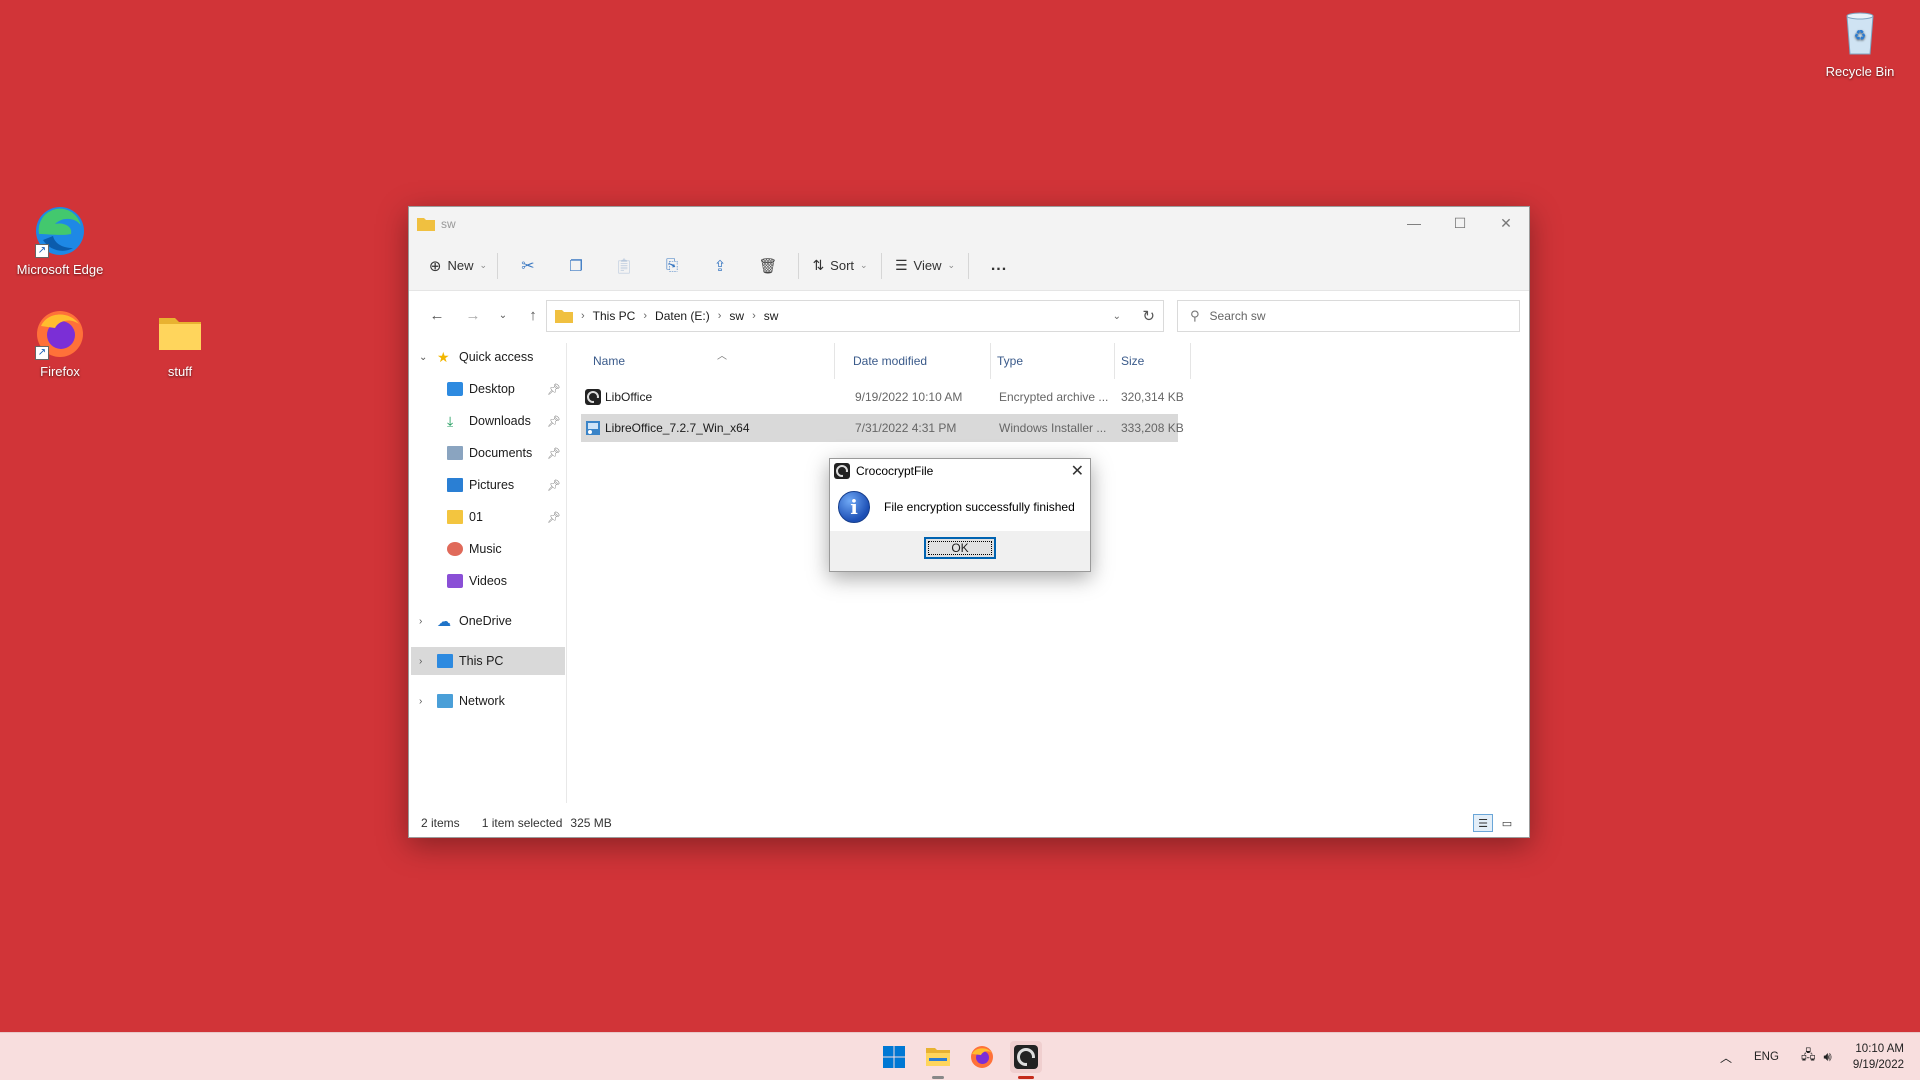  Describe the element at coordinates (481, 661) in the screenshot. I see `nav-label: This PC` at that location.